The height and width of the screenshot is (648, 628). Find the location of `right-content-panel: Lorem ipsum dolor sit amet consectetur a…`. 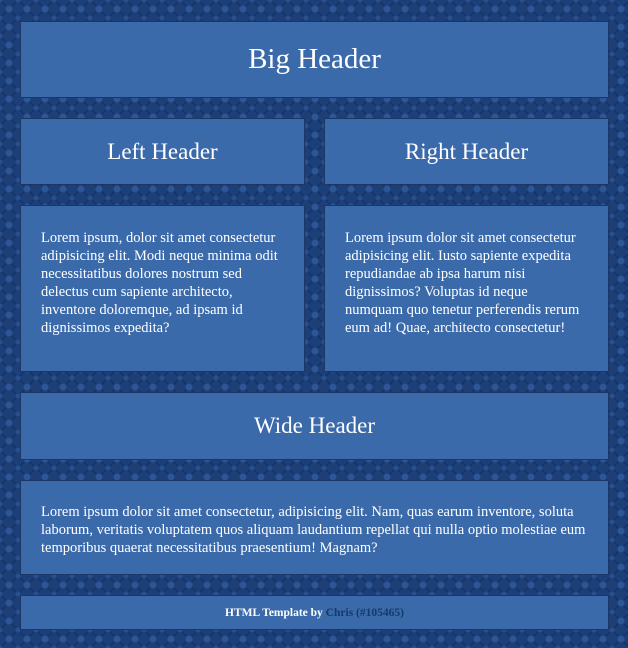

right-content-panel: Lorem ipsum dolor sit amet consectetur a… is located at coordinates (466, 288).